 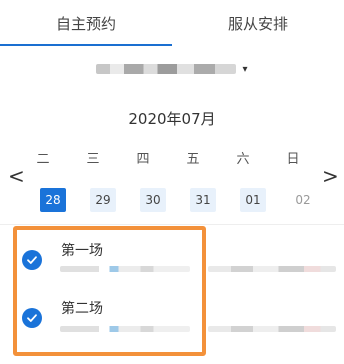 I want to click on tab-label: 服从安排, so click(x=257, y=23).